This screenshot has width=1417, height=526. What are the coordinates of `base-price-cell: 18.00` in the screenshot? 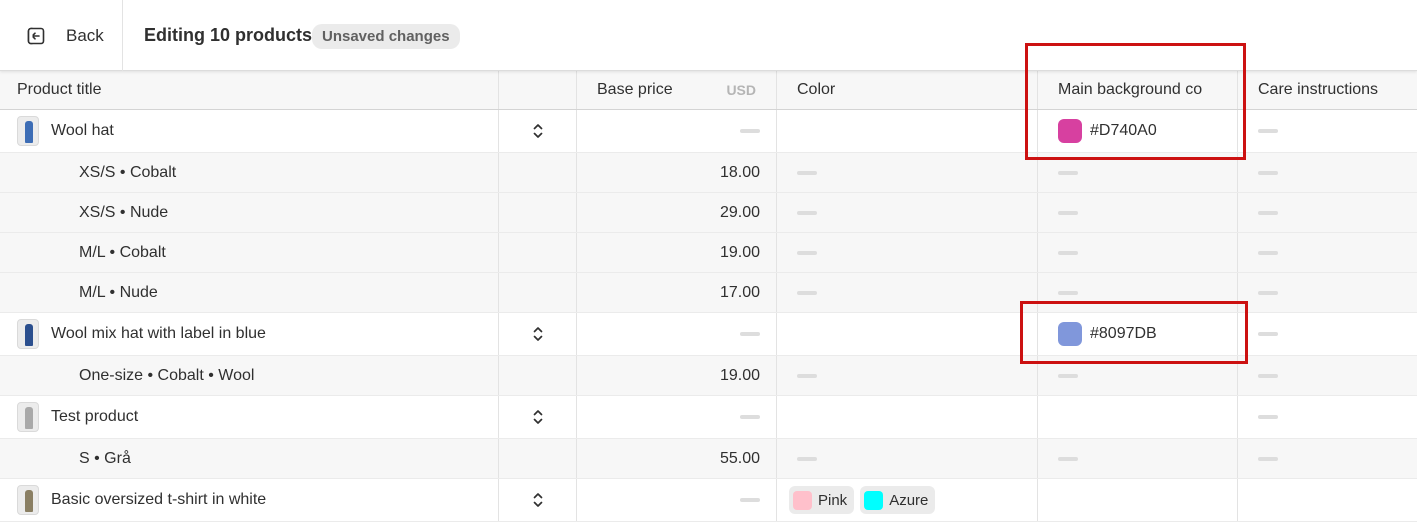 It's located at (677, 172).